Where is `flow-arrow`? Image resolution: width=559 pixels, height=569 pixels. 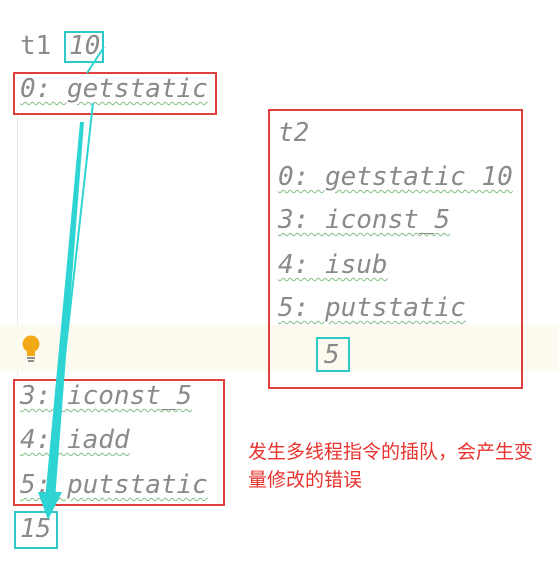 flow-arrow is located at coordinates (71, 283).